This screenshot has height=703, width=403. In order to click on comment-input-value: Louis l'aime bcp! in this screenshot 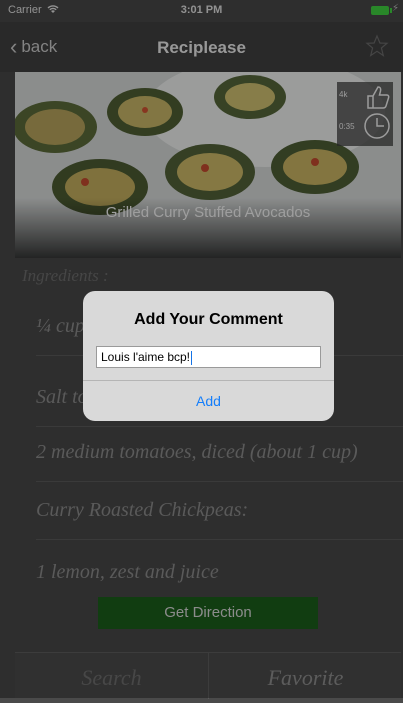, I will do `click(146, 357)`.